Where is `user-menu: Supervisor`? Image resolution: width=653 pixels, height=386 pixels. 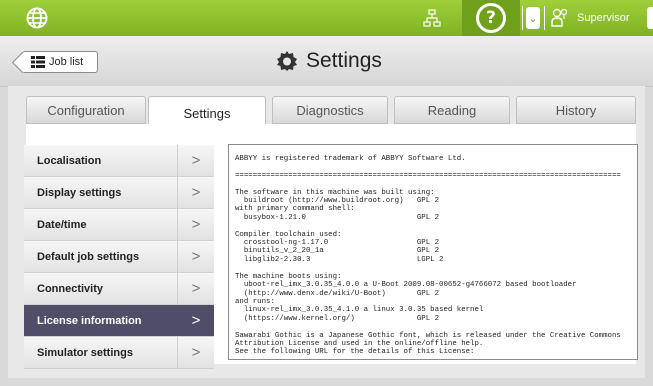 user-menu: Supervisor is located at coordinates (595, 18).